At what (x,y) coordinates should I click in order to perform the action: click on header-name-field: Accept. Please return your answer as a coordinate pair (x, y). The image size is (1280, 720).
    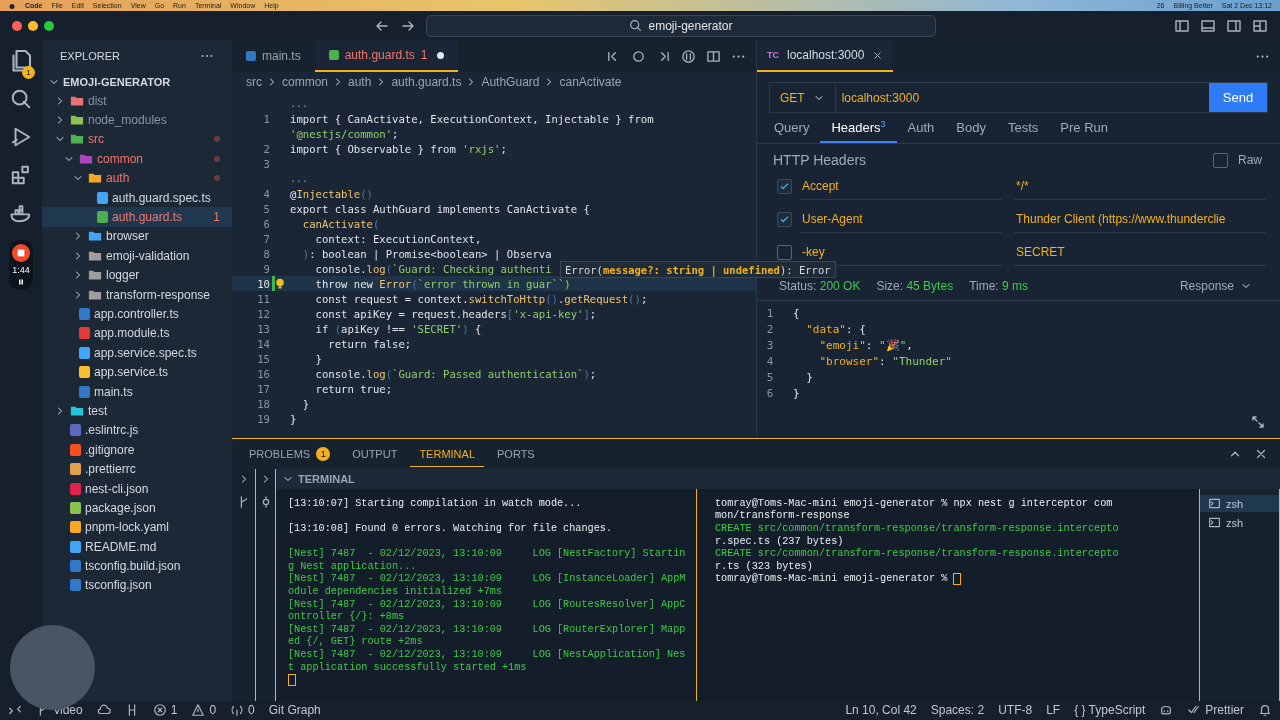
    Looking at the image, I should click on (901, 186).